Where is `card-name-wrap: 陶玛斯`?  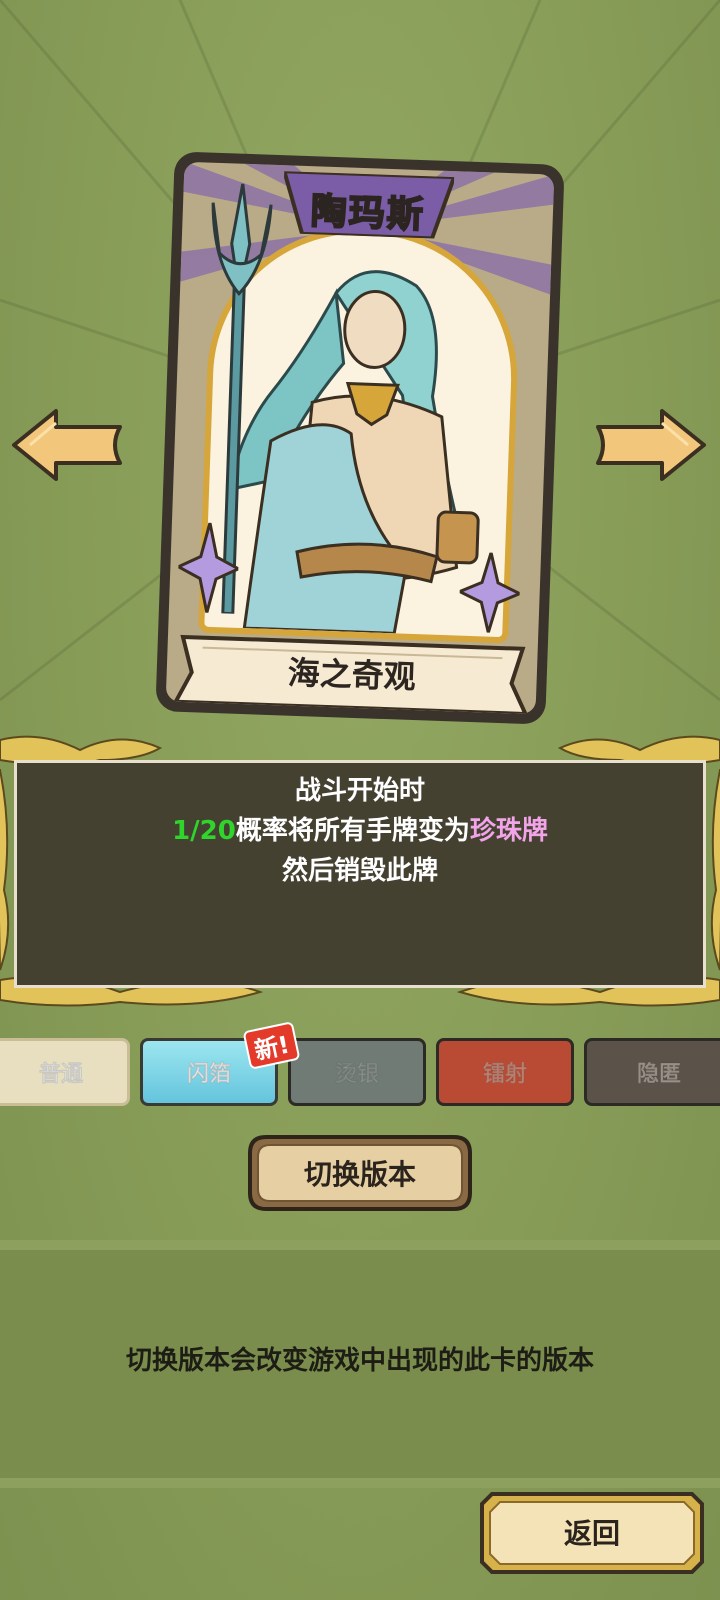
card-name-wrap: 陶玛斯 is located at coordinates (368, 205).